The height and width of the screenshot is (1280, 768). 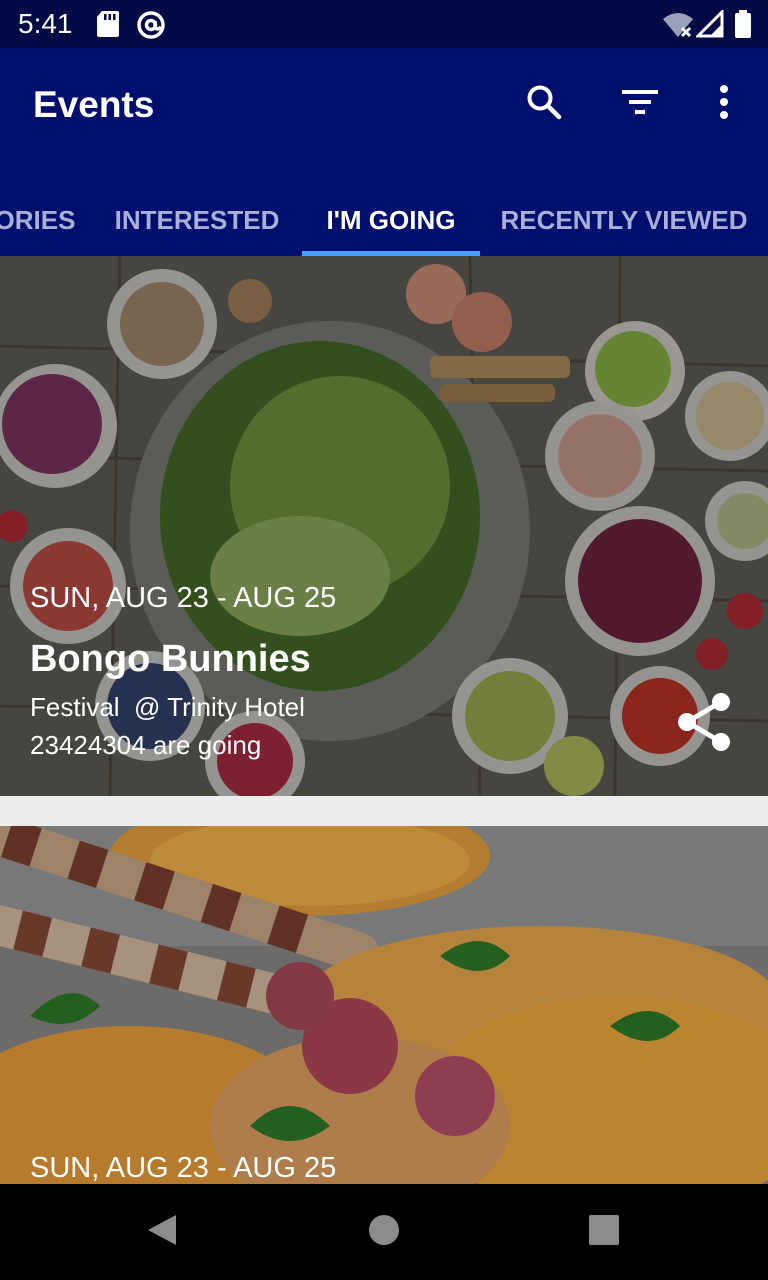 I want to click on tab-categories: ORIES, so click(x=45, y=220).